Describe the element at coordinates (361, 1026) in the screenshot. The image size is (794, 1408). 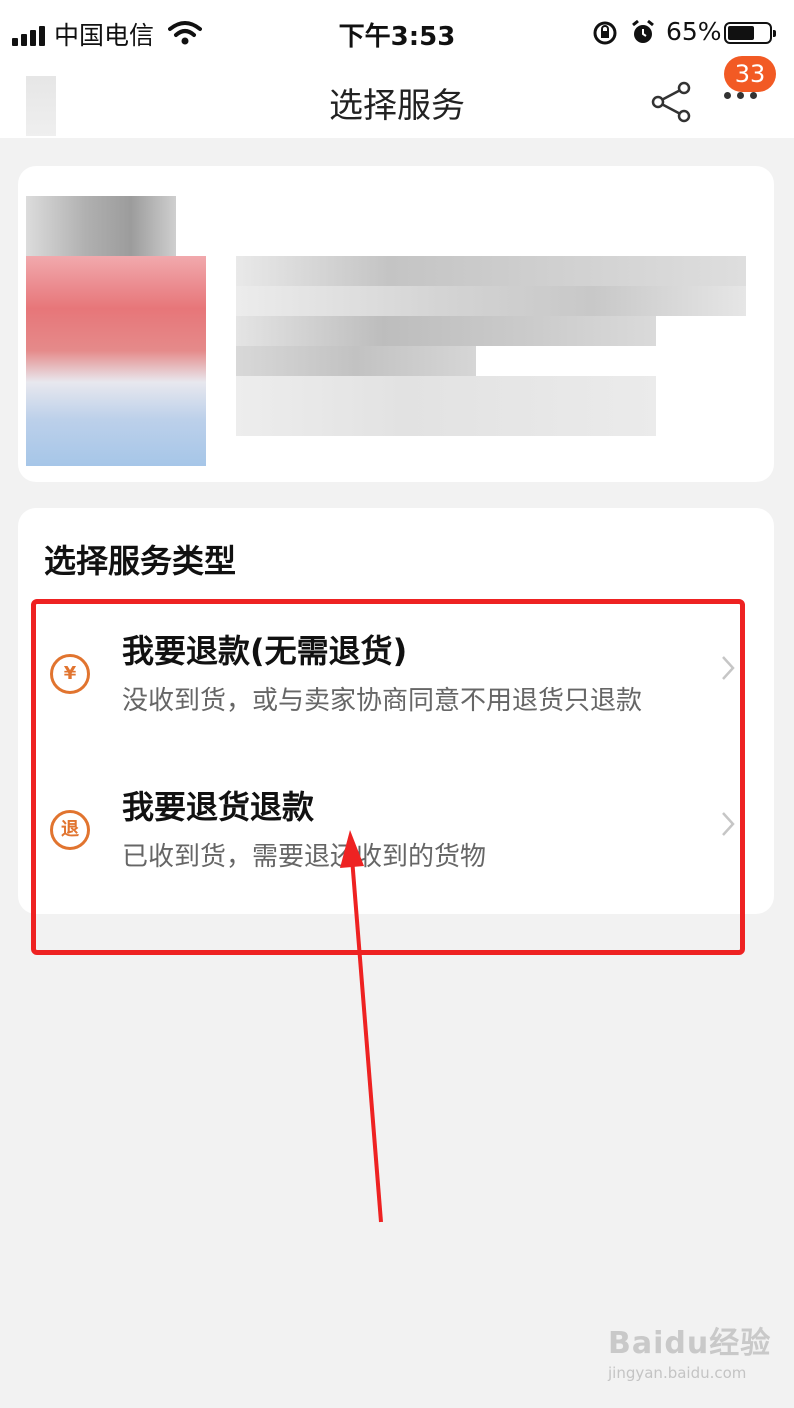
I see `annotation-arrow-icon` at that location.